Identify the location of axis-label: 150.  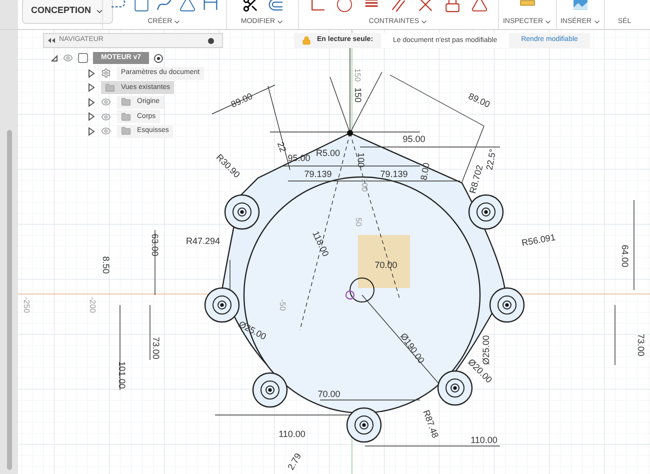
(357, 75).